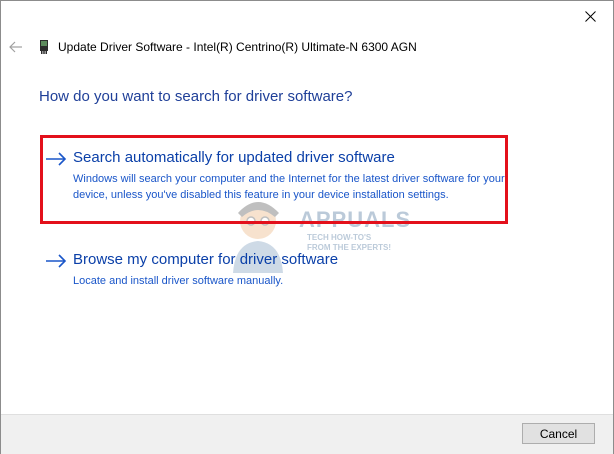 The height and width of the screenshot is (454, 614). I want to click on back-button, so click(16, 47).